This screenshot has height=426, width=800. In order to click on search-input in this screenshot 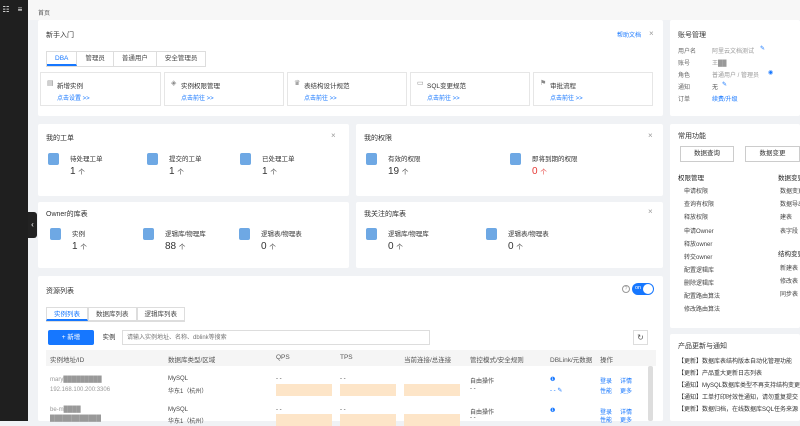, I will do `click(276, 337)`.